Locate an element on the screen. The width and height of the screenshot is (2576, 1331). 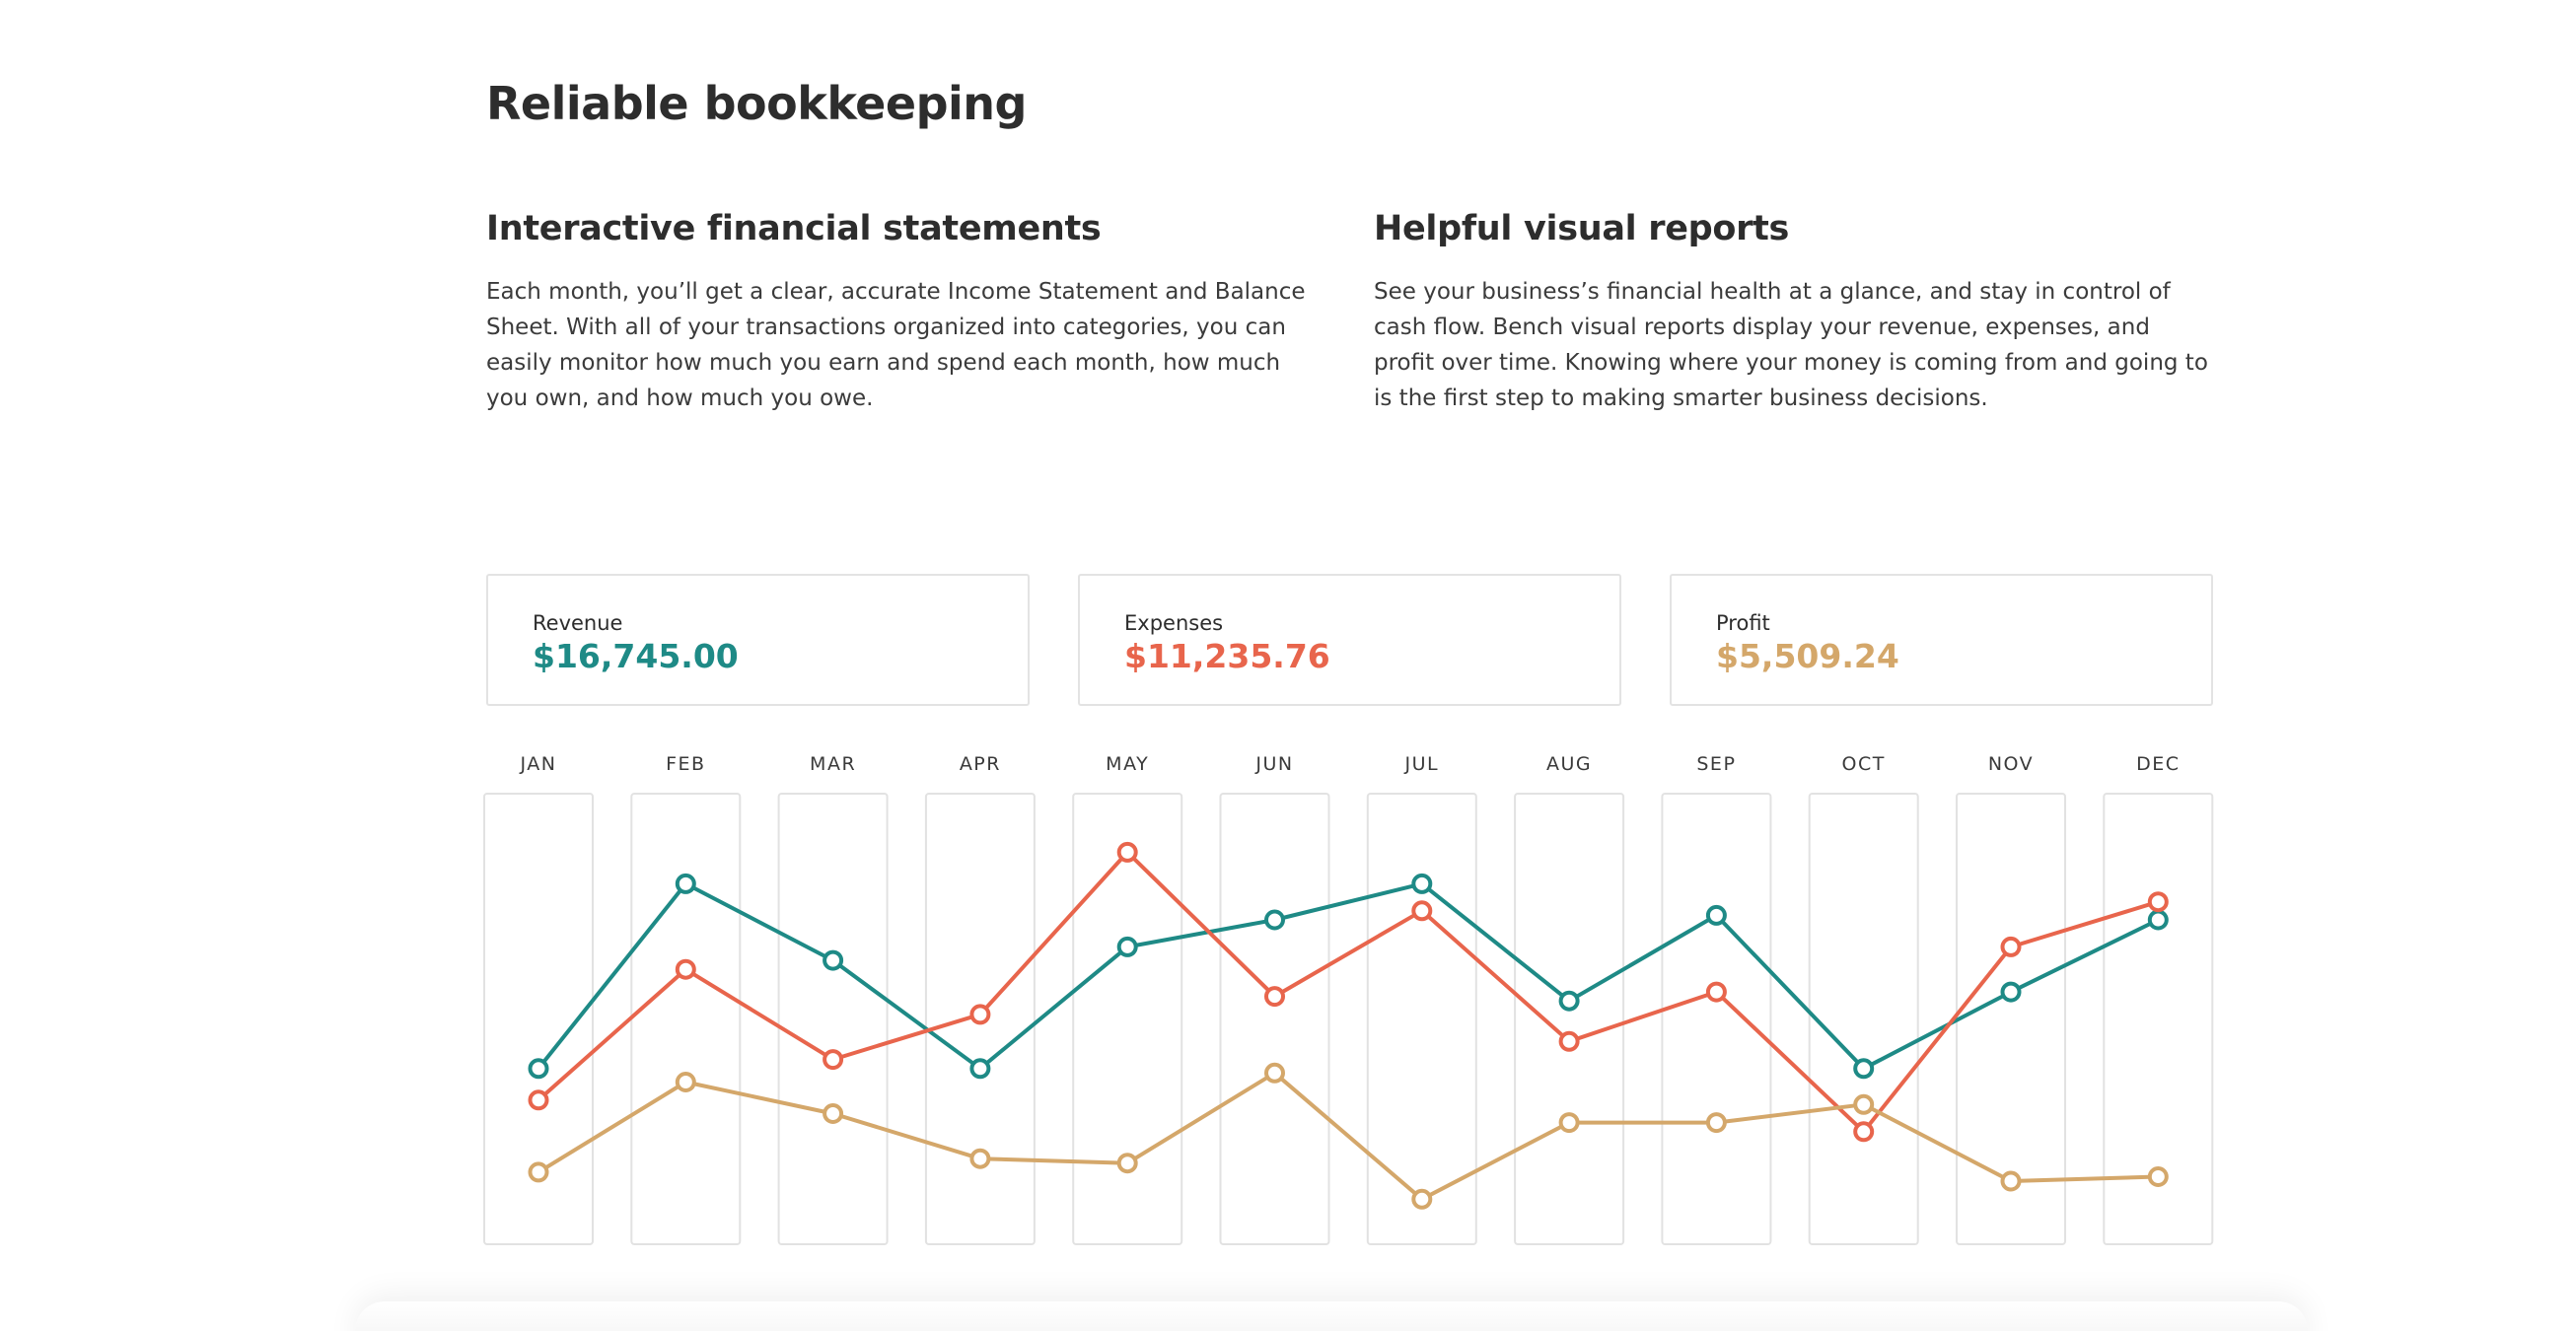
bottom-panel-edge is located at coordinates (1331, 1316).